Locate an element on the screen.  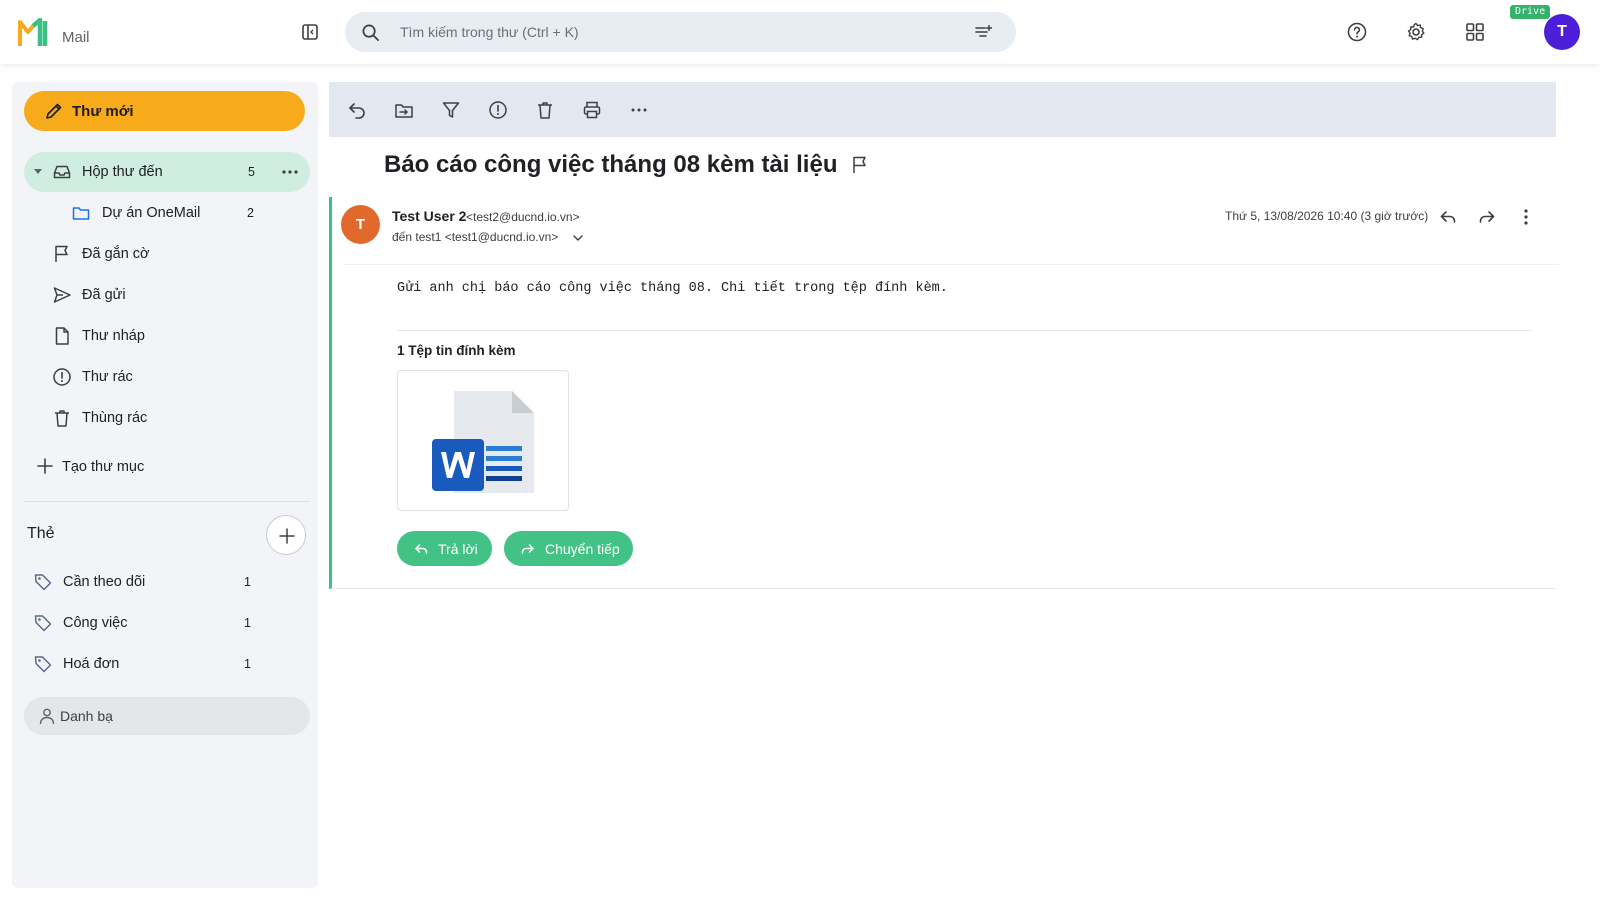
sidebar-item-flagged: Đã gắn cờ is located at coordinates (167, 254).